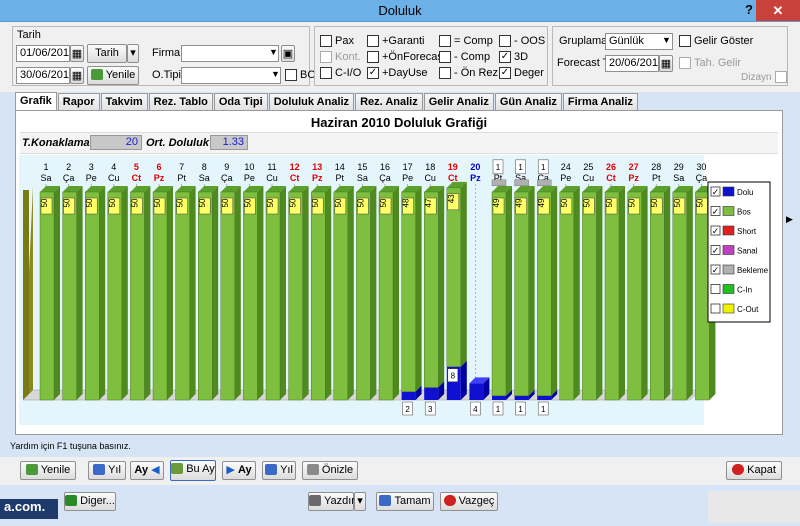 This screenshot has height=526, width=800. What do you see at coordinates (91, 167) in the screenshot?
I see `day-number-label: 3` at bounding box center [91, 167].